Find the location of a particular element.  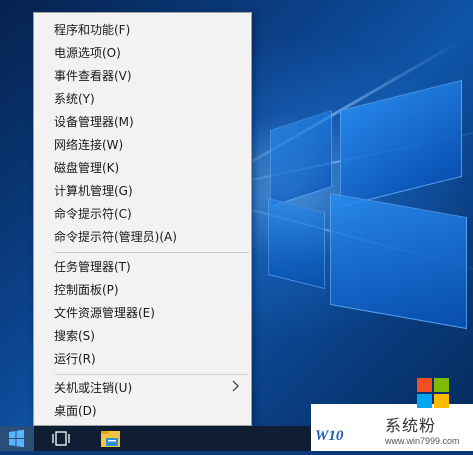

menu-item-control-panel: 控制面板(P) is located at coordinates (86, 290).